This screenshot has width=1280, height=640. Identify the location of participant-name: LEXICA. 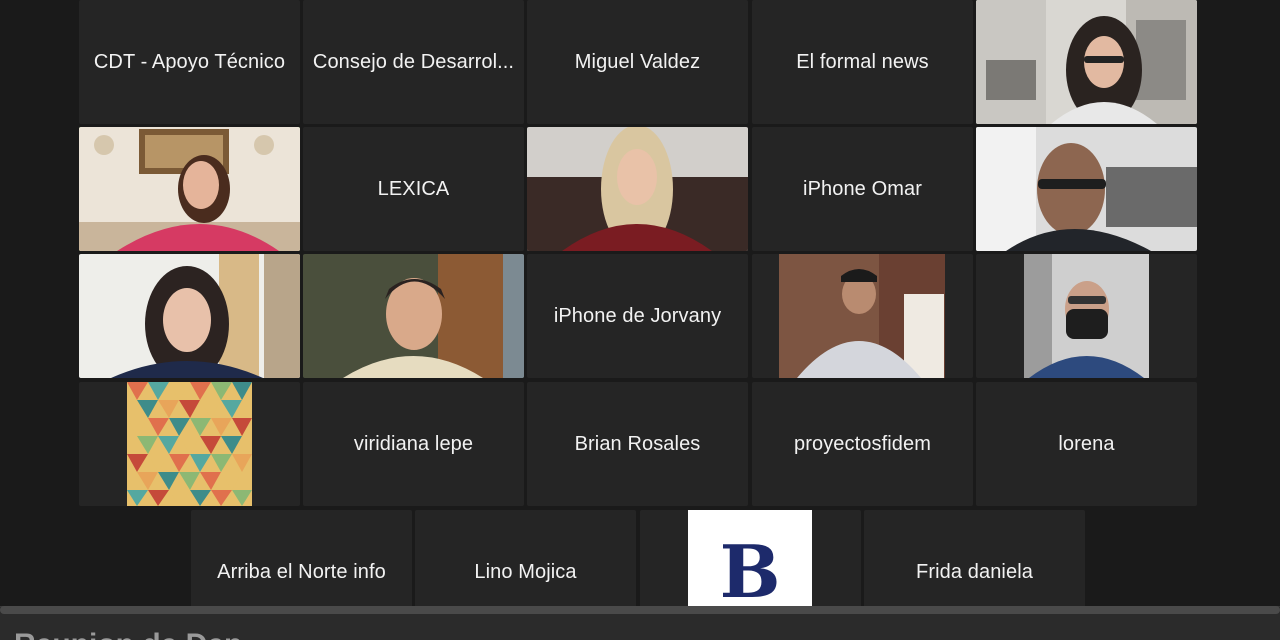
(413, 188).